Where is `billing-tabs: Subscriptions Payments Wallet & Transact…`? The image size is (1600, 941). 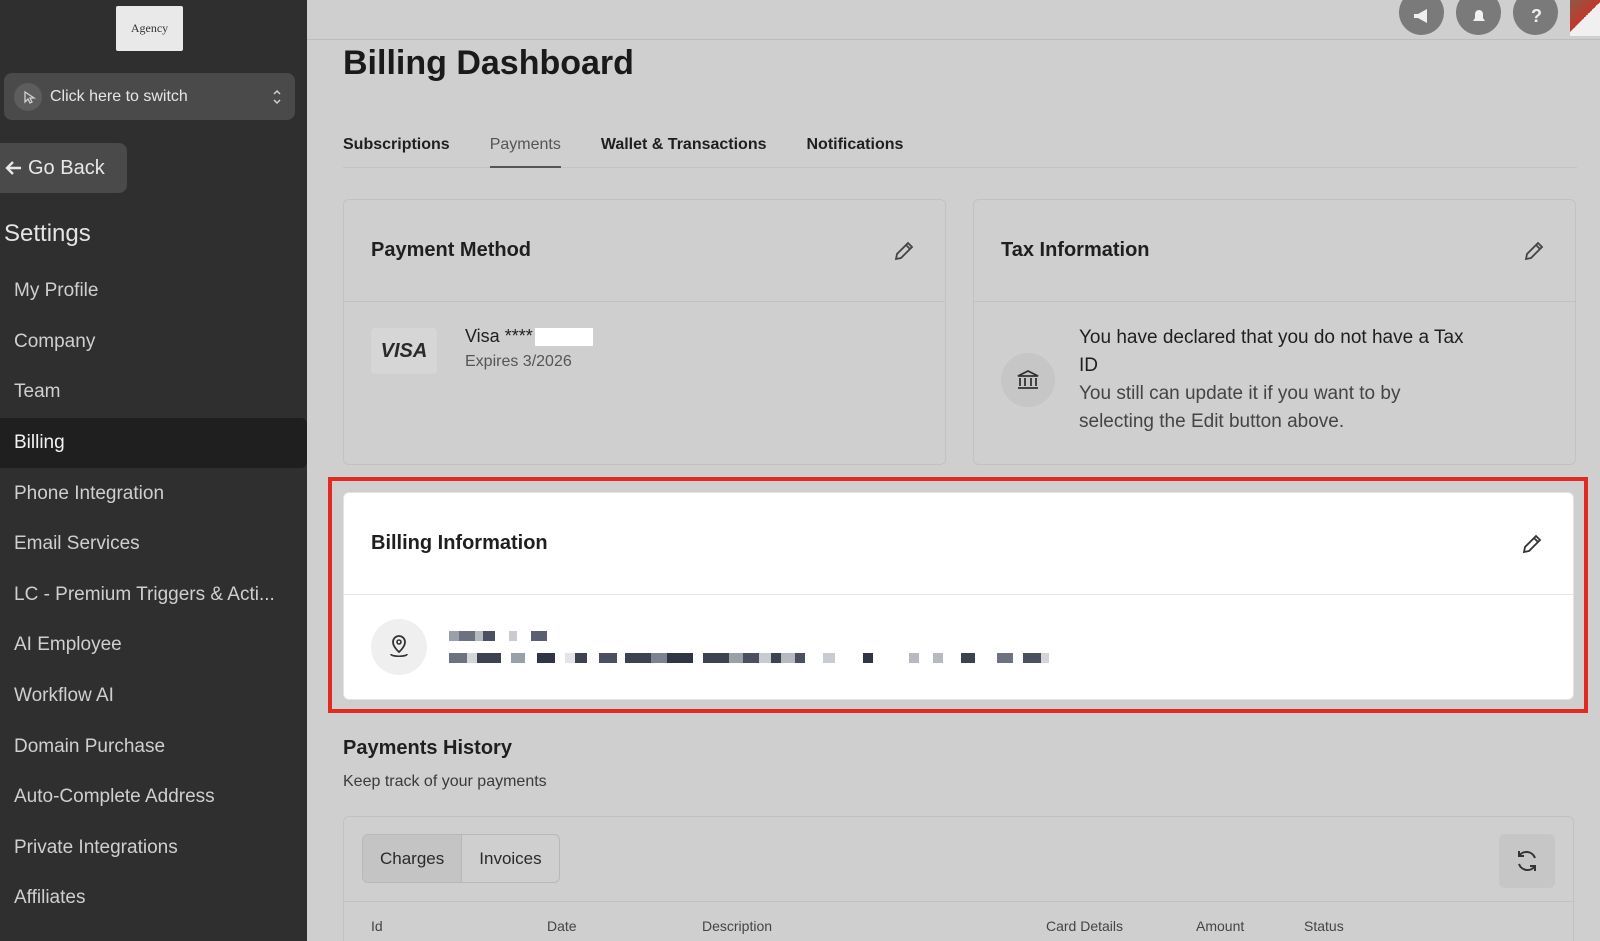
billing-tabs: Subscriptions Payments Wallet & Transact… is located at coordinates (960, 148).